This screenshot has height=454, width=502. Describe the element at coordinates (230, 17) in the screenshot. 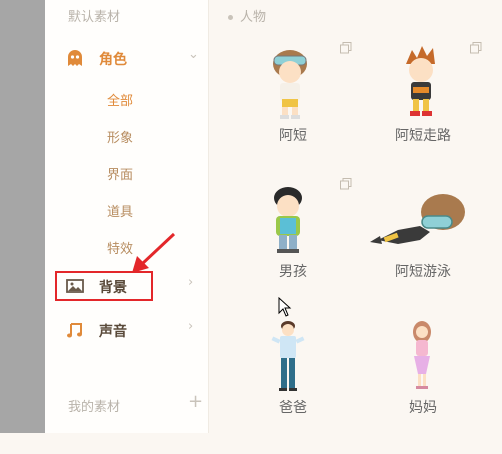

I see `bullet-icon` at that location.